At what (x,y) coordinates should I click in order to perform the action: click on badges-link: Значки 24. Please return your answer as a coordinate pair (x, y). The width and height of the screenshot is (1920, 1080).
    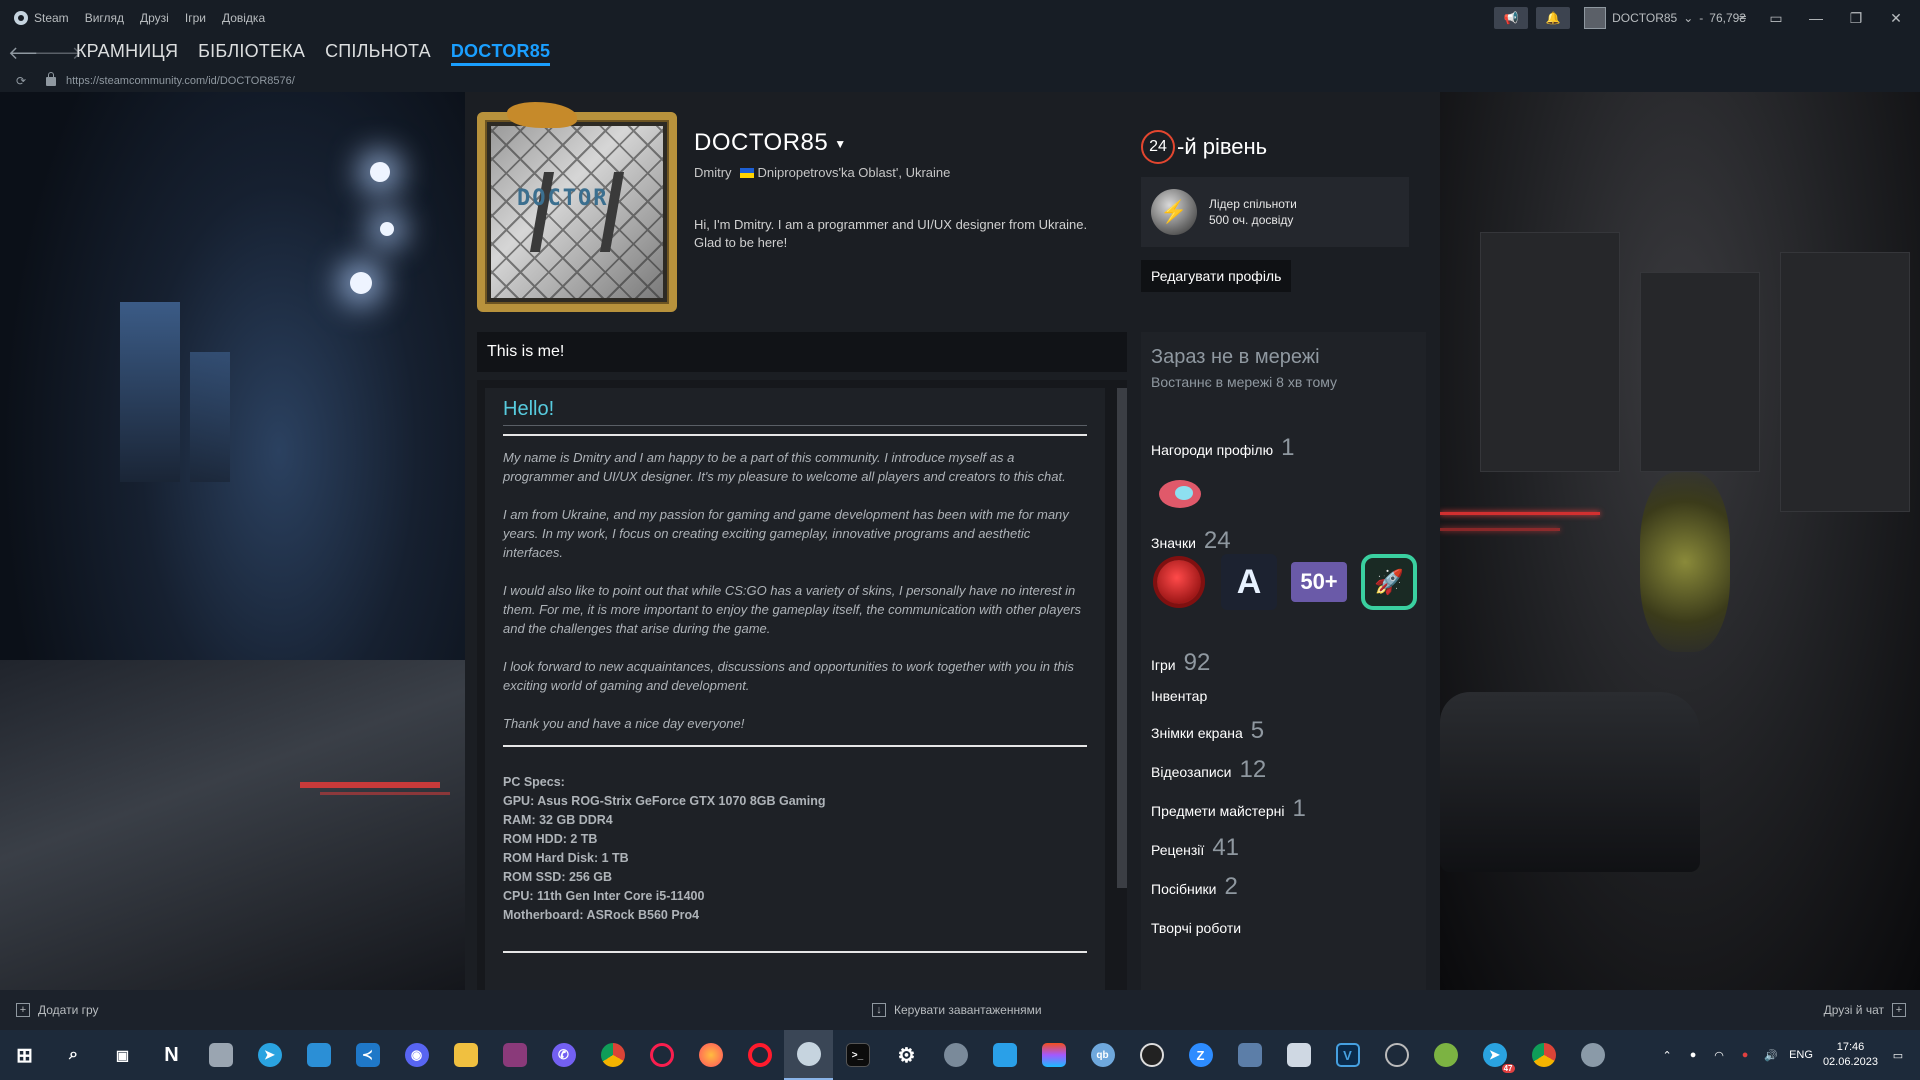
    Looking at the image, I should click on (1191, 541).